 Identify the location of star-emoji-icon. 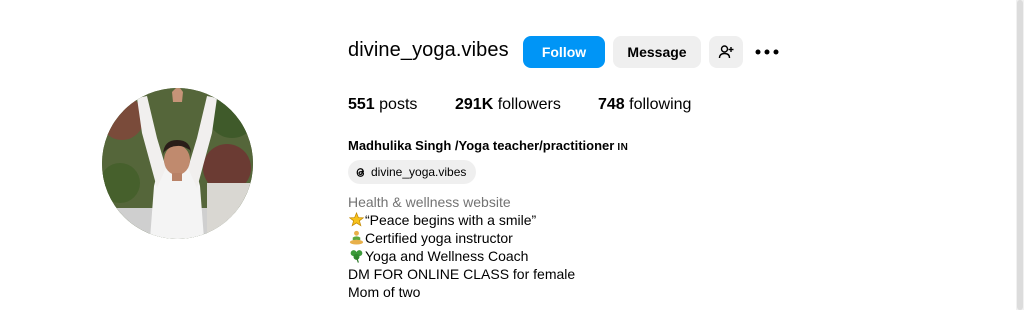
(356, 220).